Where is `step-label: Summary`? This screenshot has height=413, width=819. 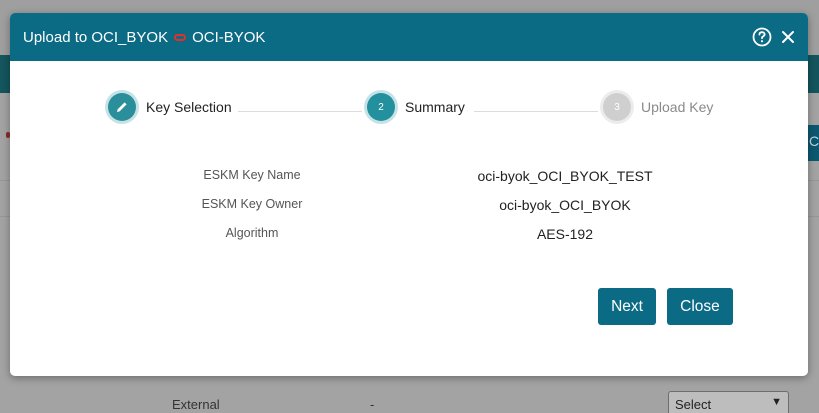 step-label: Summary is located at coordinates (435, 107).